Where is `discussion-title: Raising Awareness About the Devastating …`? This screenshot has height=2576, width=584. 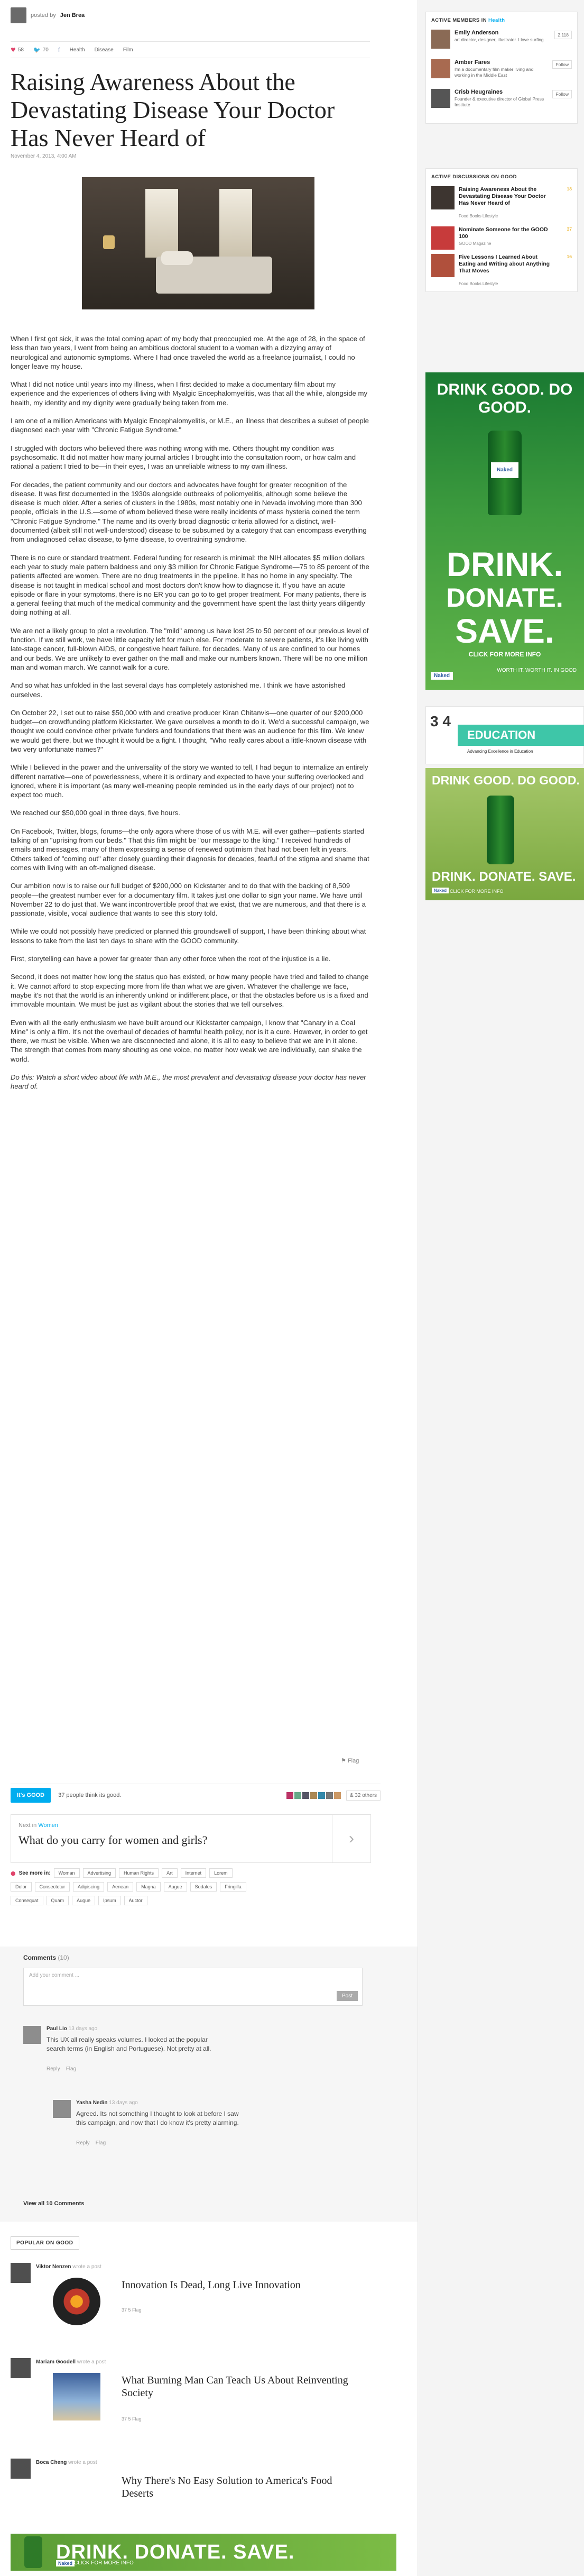
discussion-title: Raising Awareness About the Devastating … is located at coordinates (505, 196).